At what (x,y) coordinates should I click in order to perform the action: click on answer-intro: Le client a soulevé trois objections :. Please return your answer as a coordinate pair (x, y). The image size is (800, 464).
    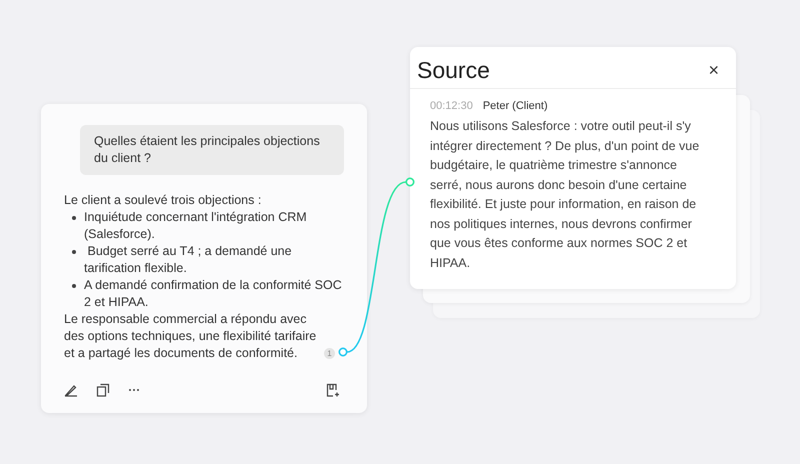
    Looking at the image, I should click on (163, 200).